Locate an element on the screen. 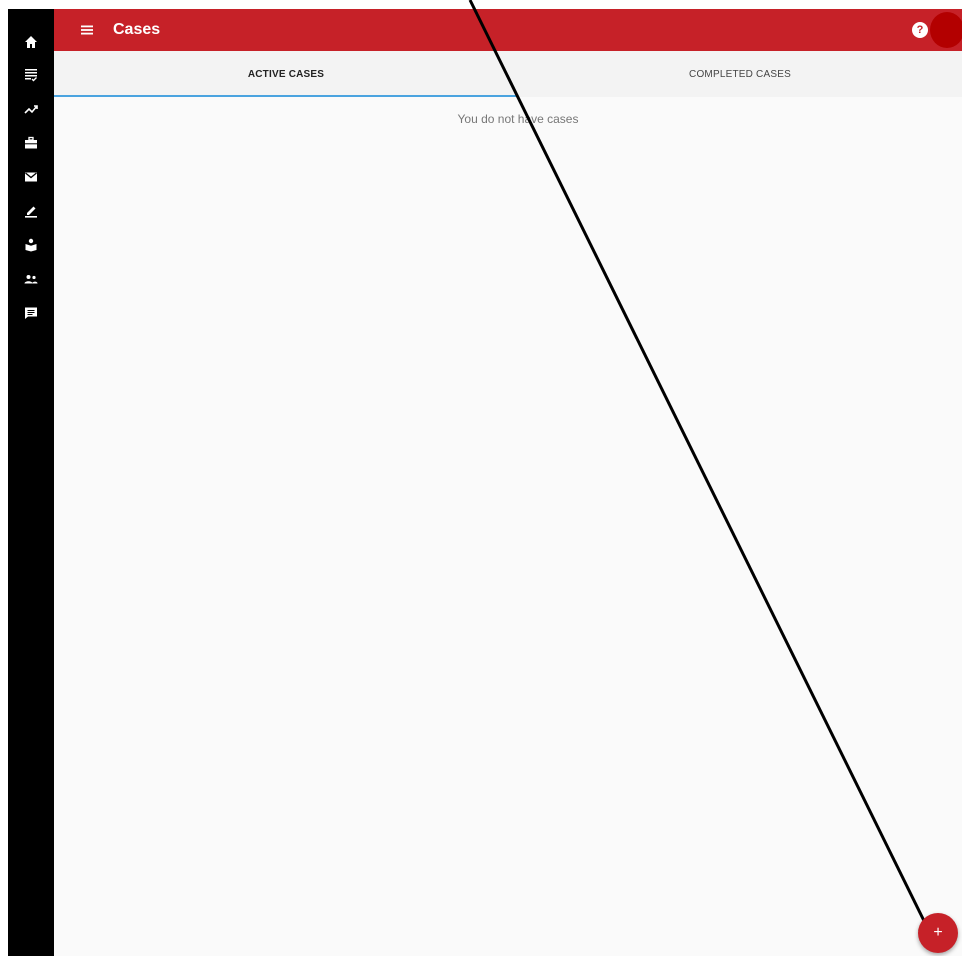  reader-icon is located at coordinates (31, 245).